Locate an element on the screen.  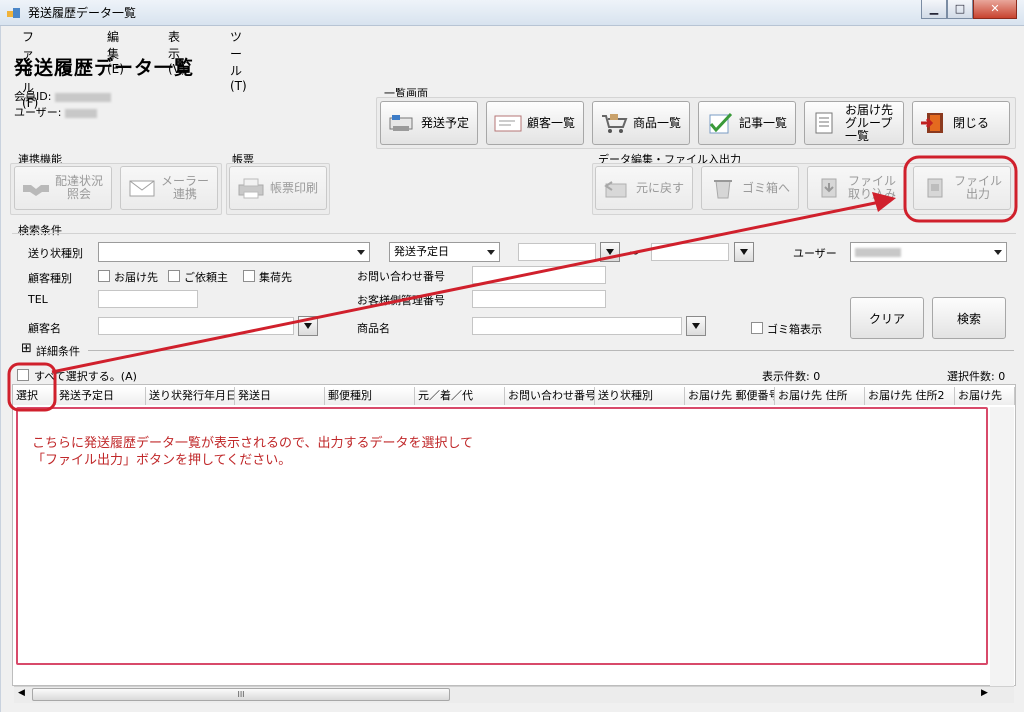
annotation-circle-file-output is located at coordinates (960, 189).